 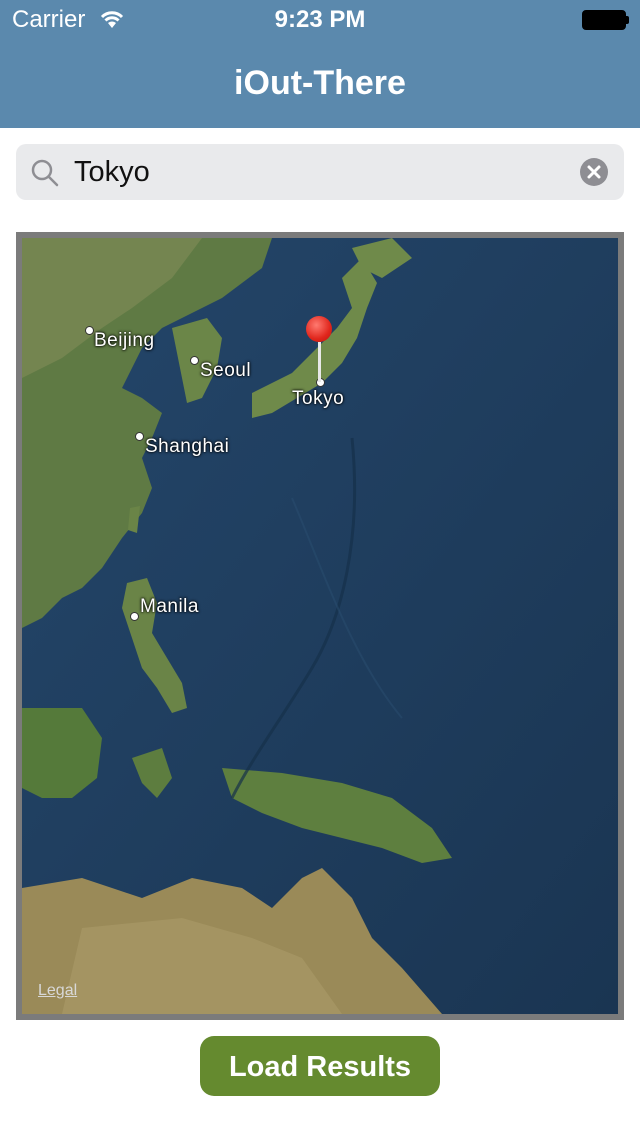 I want to click on clock-label: 9:23 PM, so click(x=320, y=19).